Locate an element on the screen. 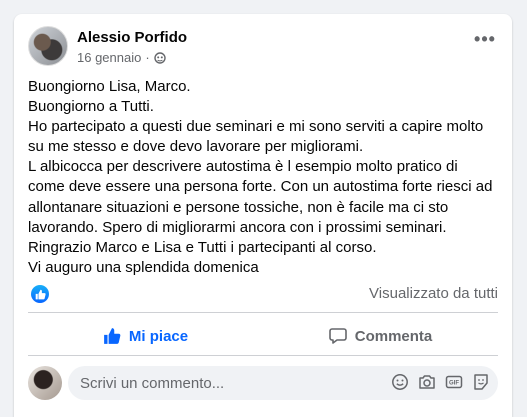 The height and width of the screenshot is (417, 527). like-button: Mi piace is located at coordinates (145, 336).